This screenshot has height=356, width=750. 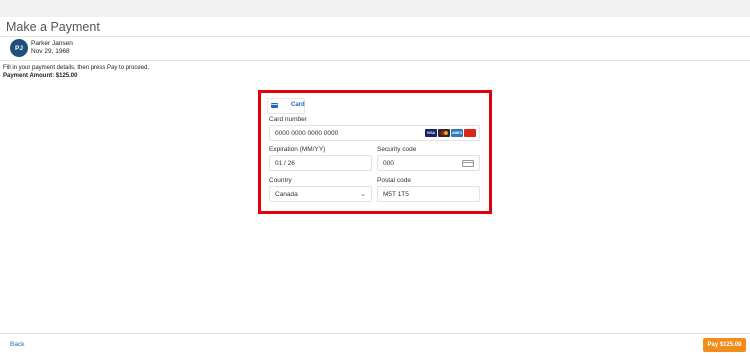 I want to click on patient-name: Parker Jansen, so click(x=52, y=43).